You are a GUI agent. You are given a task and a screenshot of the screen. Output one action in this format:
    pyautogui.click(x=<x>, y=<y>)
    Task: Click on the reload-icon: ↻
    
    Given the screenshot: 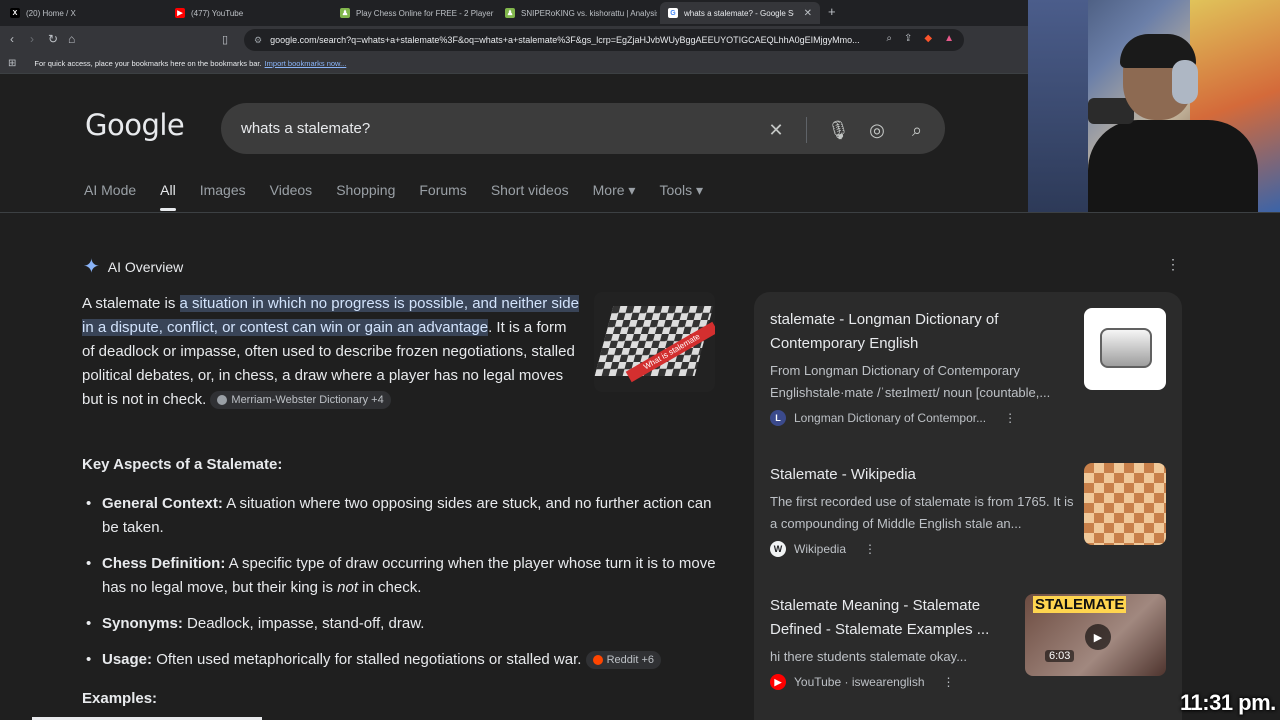 What is the action you would take?
    pyautogui.click(x=53, y=39)
    